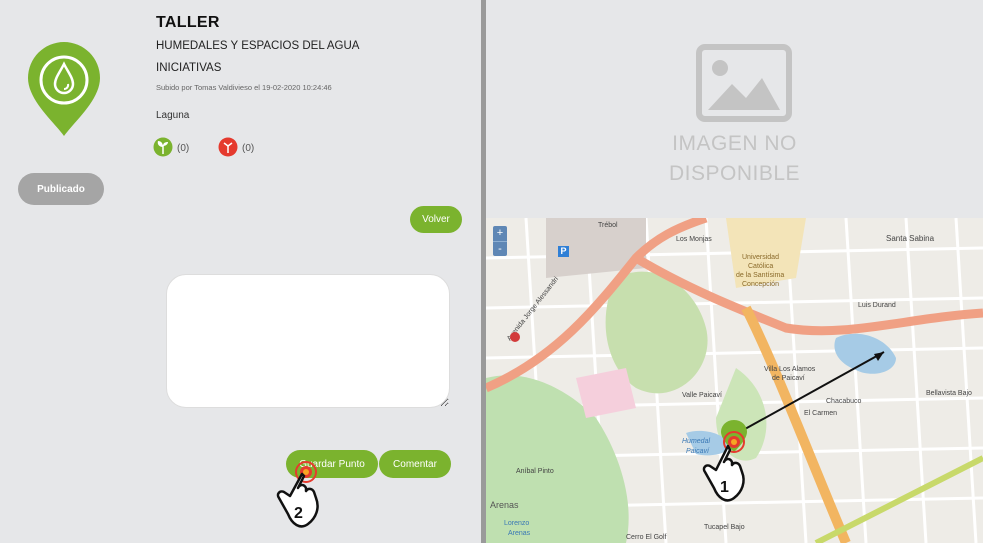 The height and width of the screenshot is (543, 983). I want to click on map-label-bellavista: Bellavista Bajo, so click(949, 393).